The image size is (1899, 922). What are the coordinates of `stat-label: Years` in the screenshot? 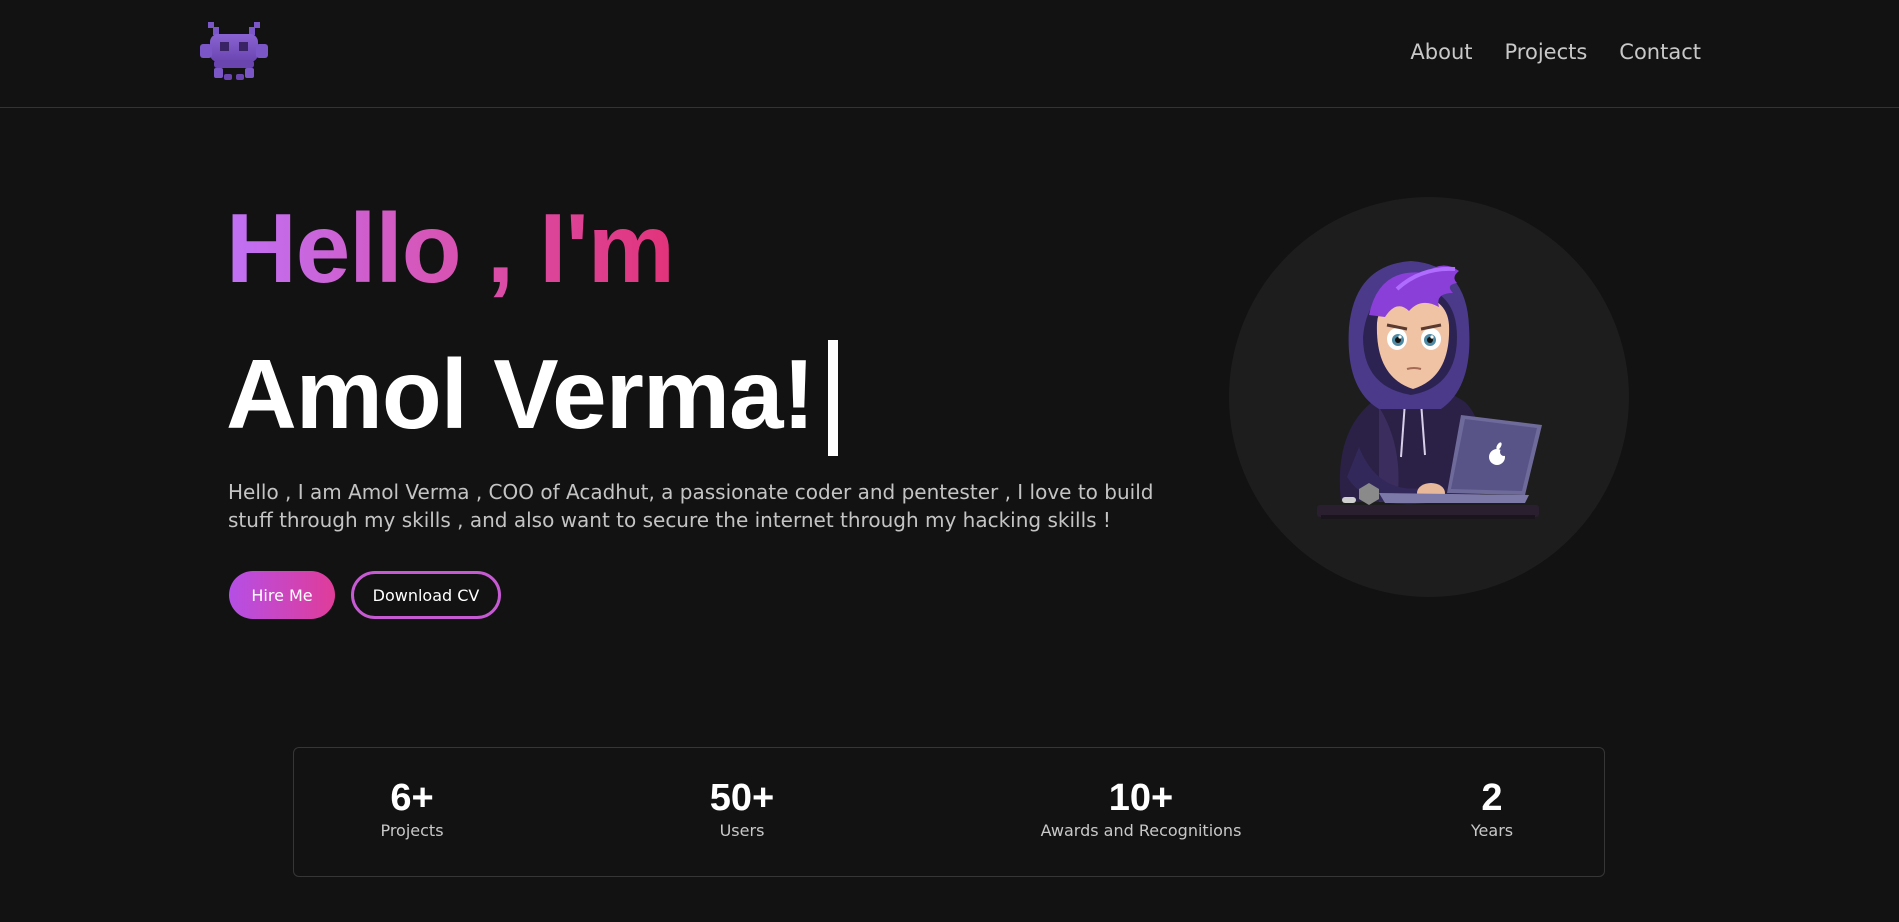 It's located at (1492, 830).